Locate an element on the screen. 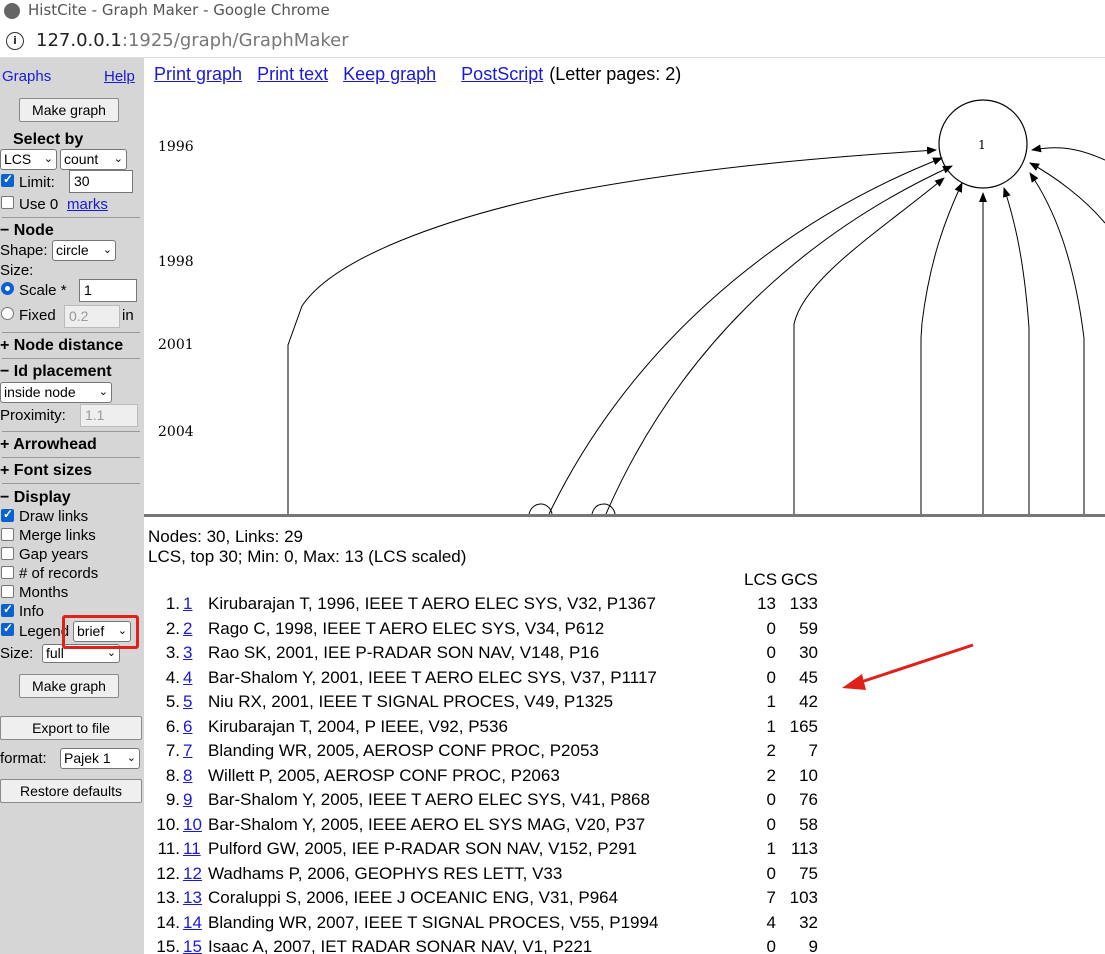 The height and width of the screenshot is (954, 1105). window-titlebar: HistCite - Graph Maker - Google Chrome is located at coordinates (552, 11).